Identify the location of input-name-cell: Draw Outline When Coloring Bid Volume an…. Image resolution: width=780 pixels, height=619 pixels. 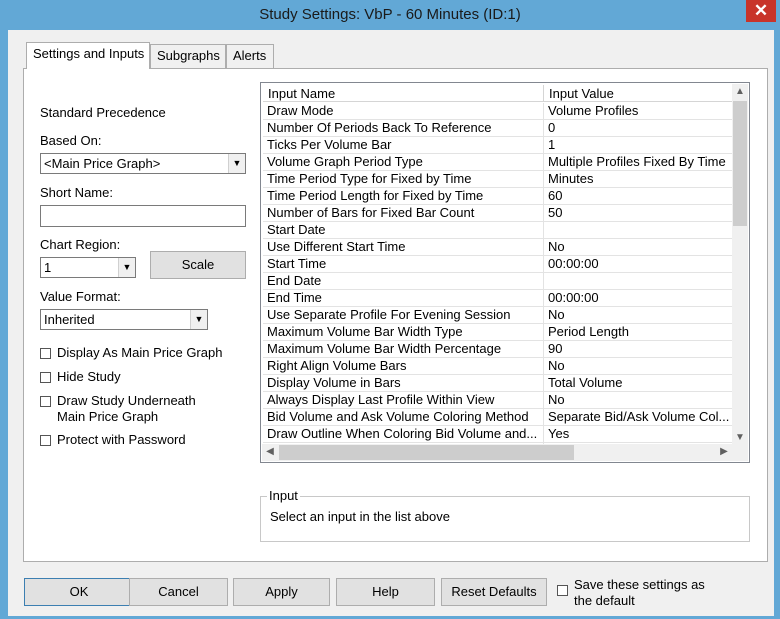
(403, 434).